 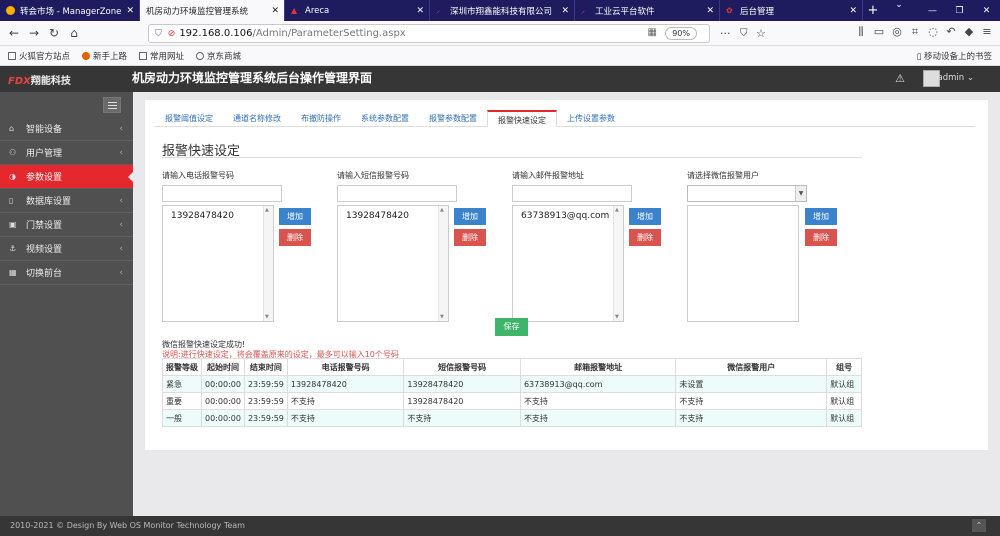 What do you see at coordinates (729, 10) in the screenshot?
I see `huawei-favicon-icon: ✿` at bounding box center [729, 10].